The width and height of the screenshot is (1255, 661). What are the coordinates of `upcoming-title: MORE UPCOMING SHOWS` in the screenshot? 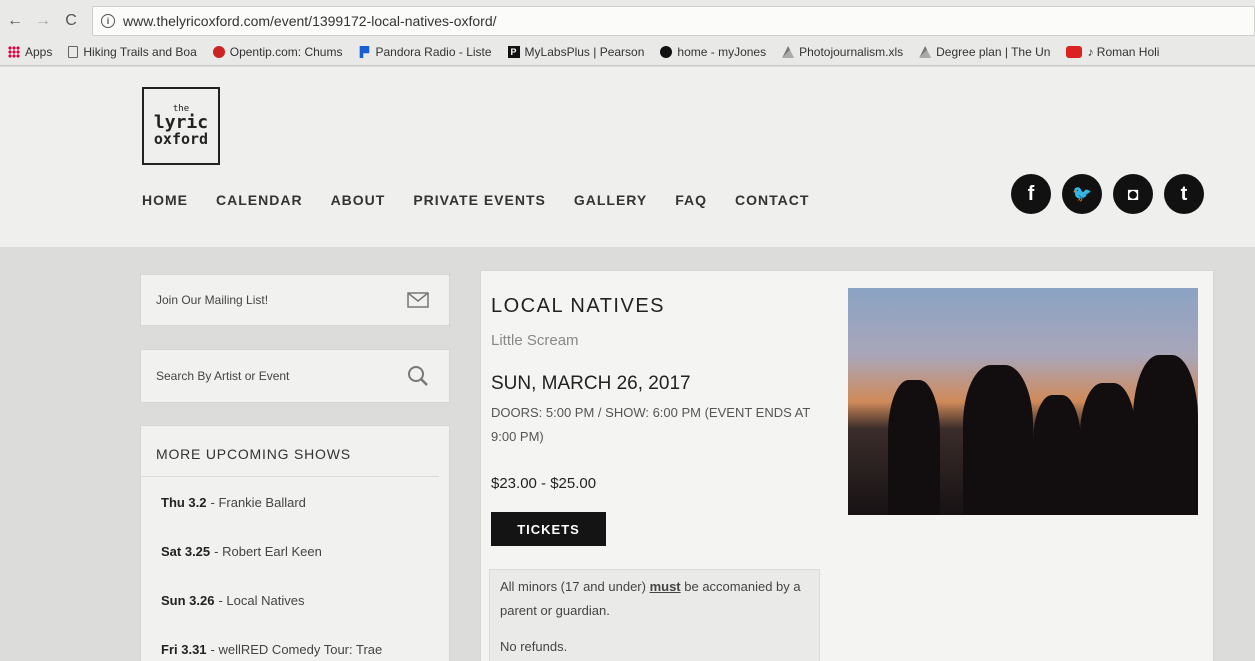 It's located at (290, 451).